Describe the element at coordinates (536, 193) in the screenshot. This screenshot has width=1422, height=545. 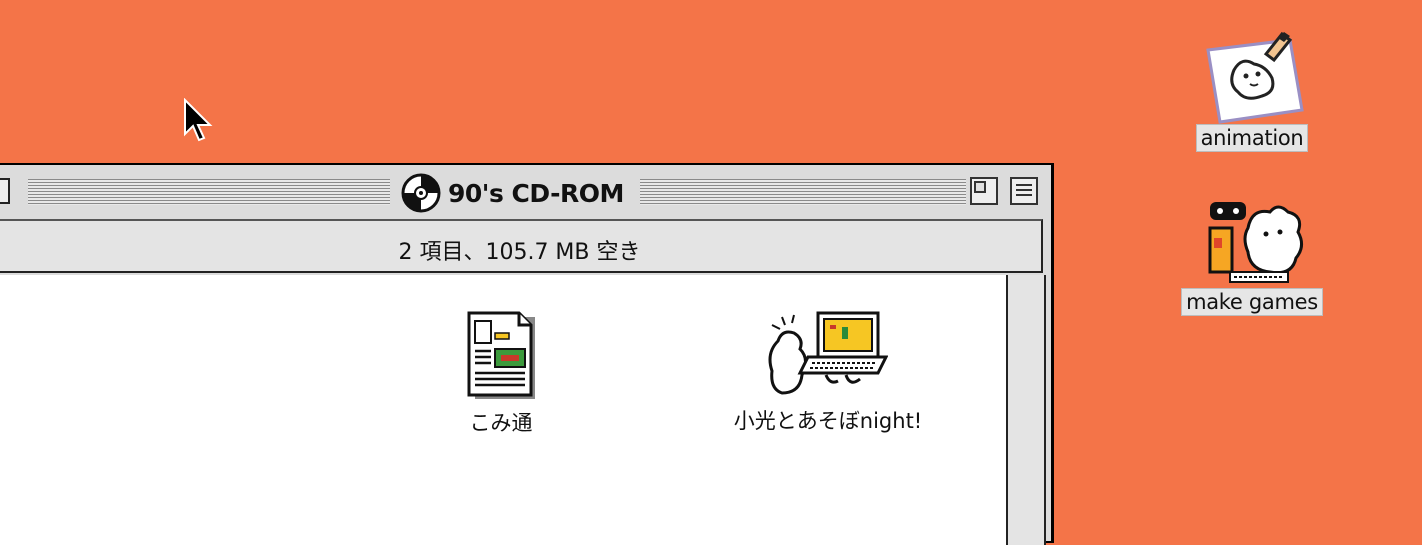
I see `window-title: 90's CD-ROM` at that location.